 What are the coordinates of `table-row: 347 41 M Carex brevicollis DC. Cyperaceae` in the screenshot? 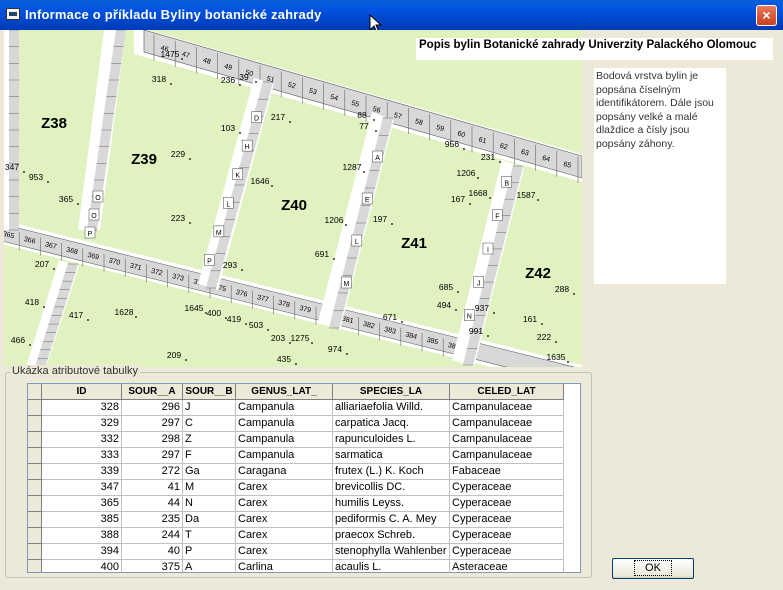 It's located at (304, 488).